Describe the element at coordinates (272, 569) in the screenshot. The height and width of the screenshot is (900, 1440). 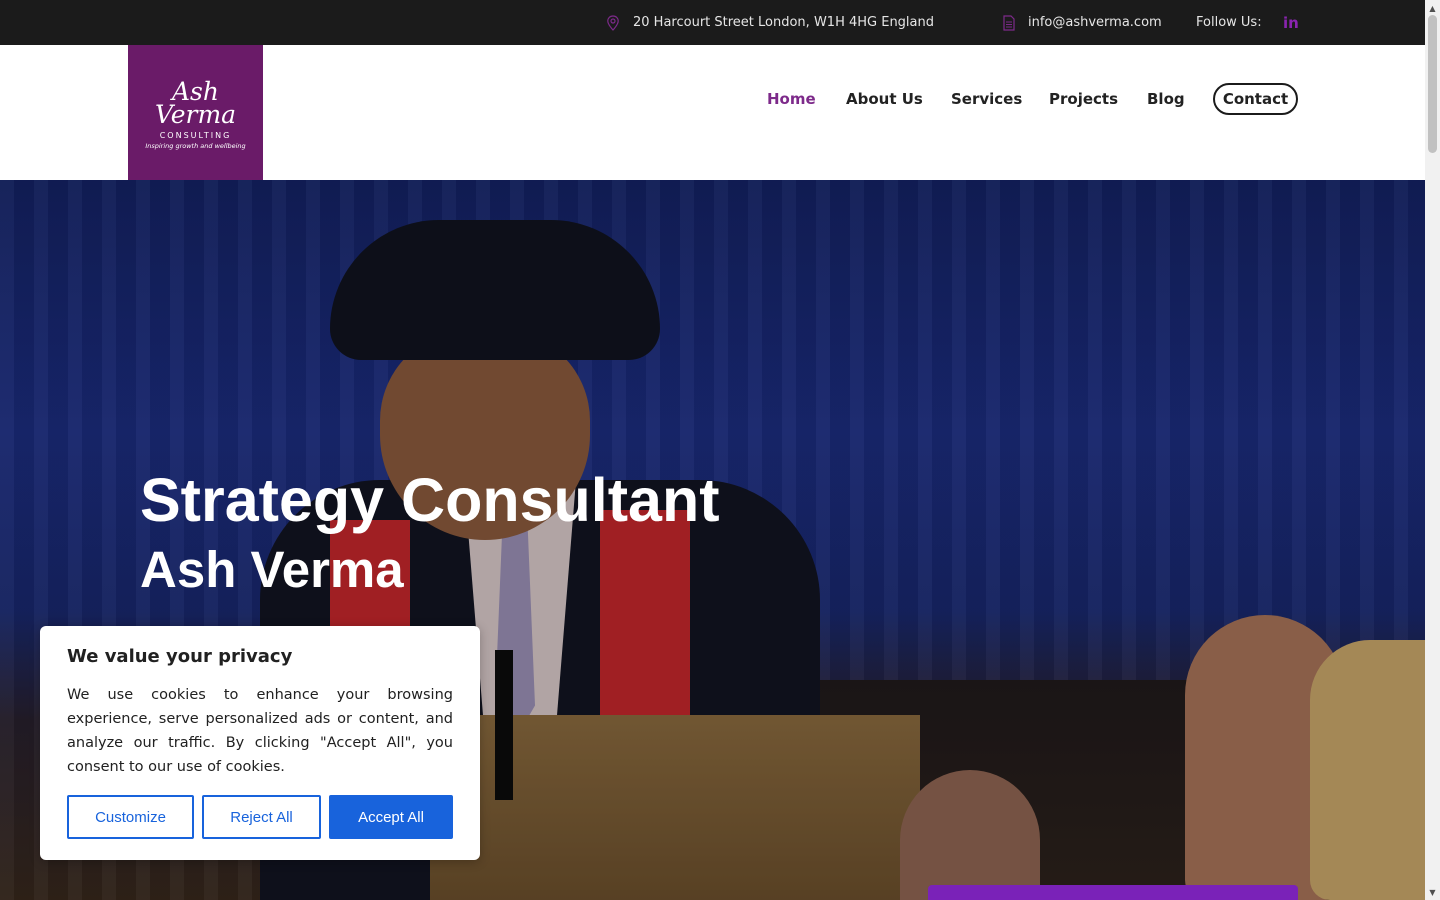
I see `hero-subtitle: Ash Verma` at that location.